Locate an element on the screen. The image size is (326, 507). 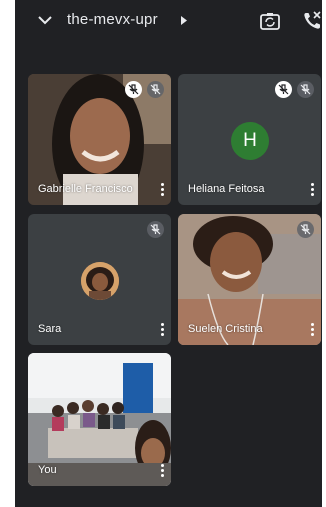
participant-name: Gabrielle Francisco is located at coordinates (85, 189).